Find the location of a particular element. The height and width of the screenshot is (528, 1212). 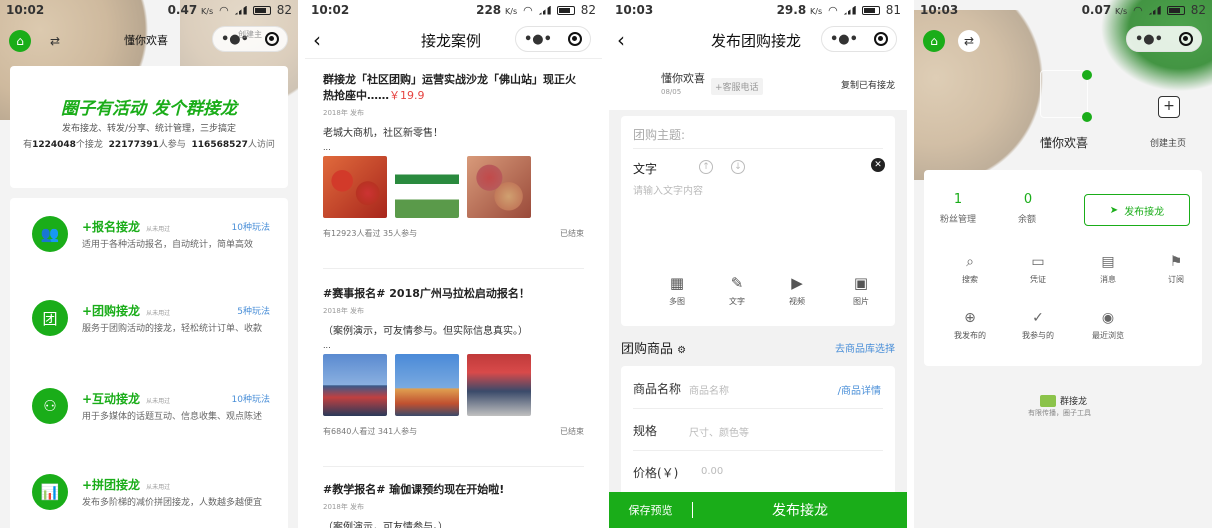

bottom-action-bar: 保存预览 发布接龙 is located at coordinates (758, 510).